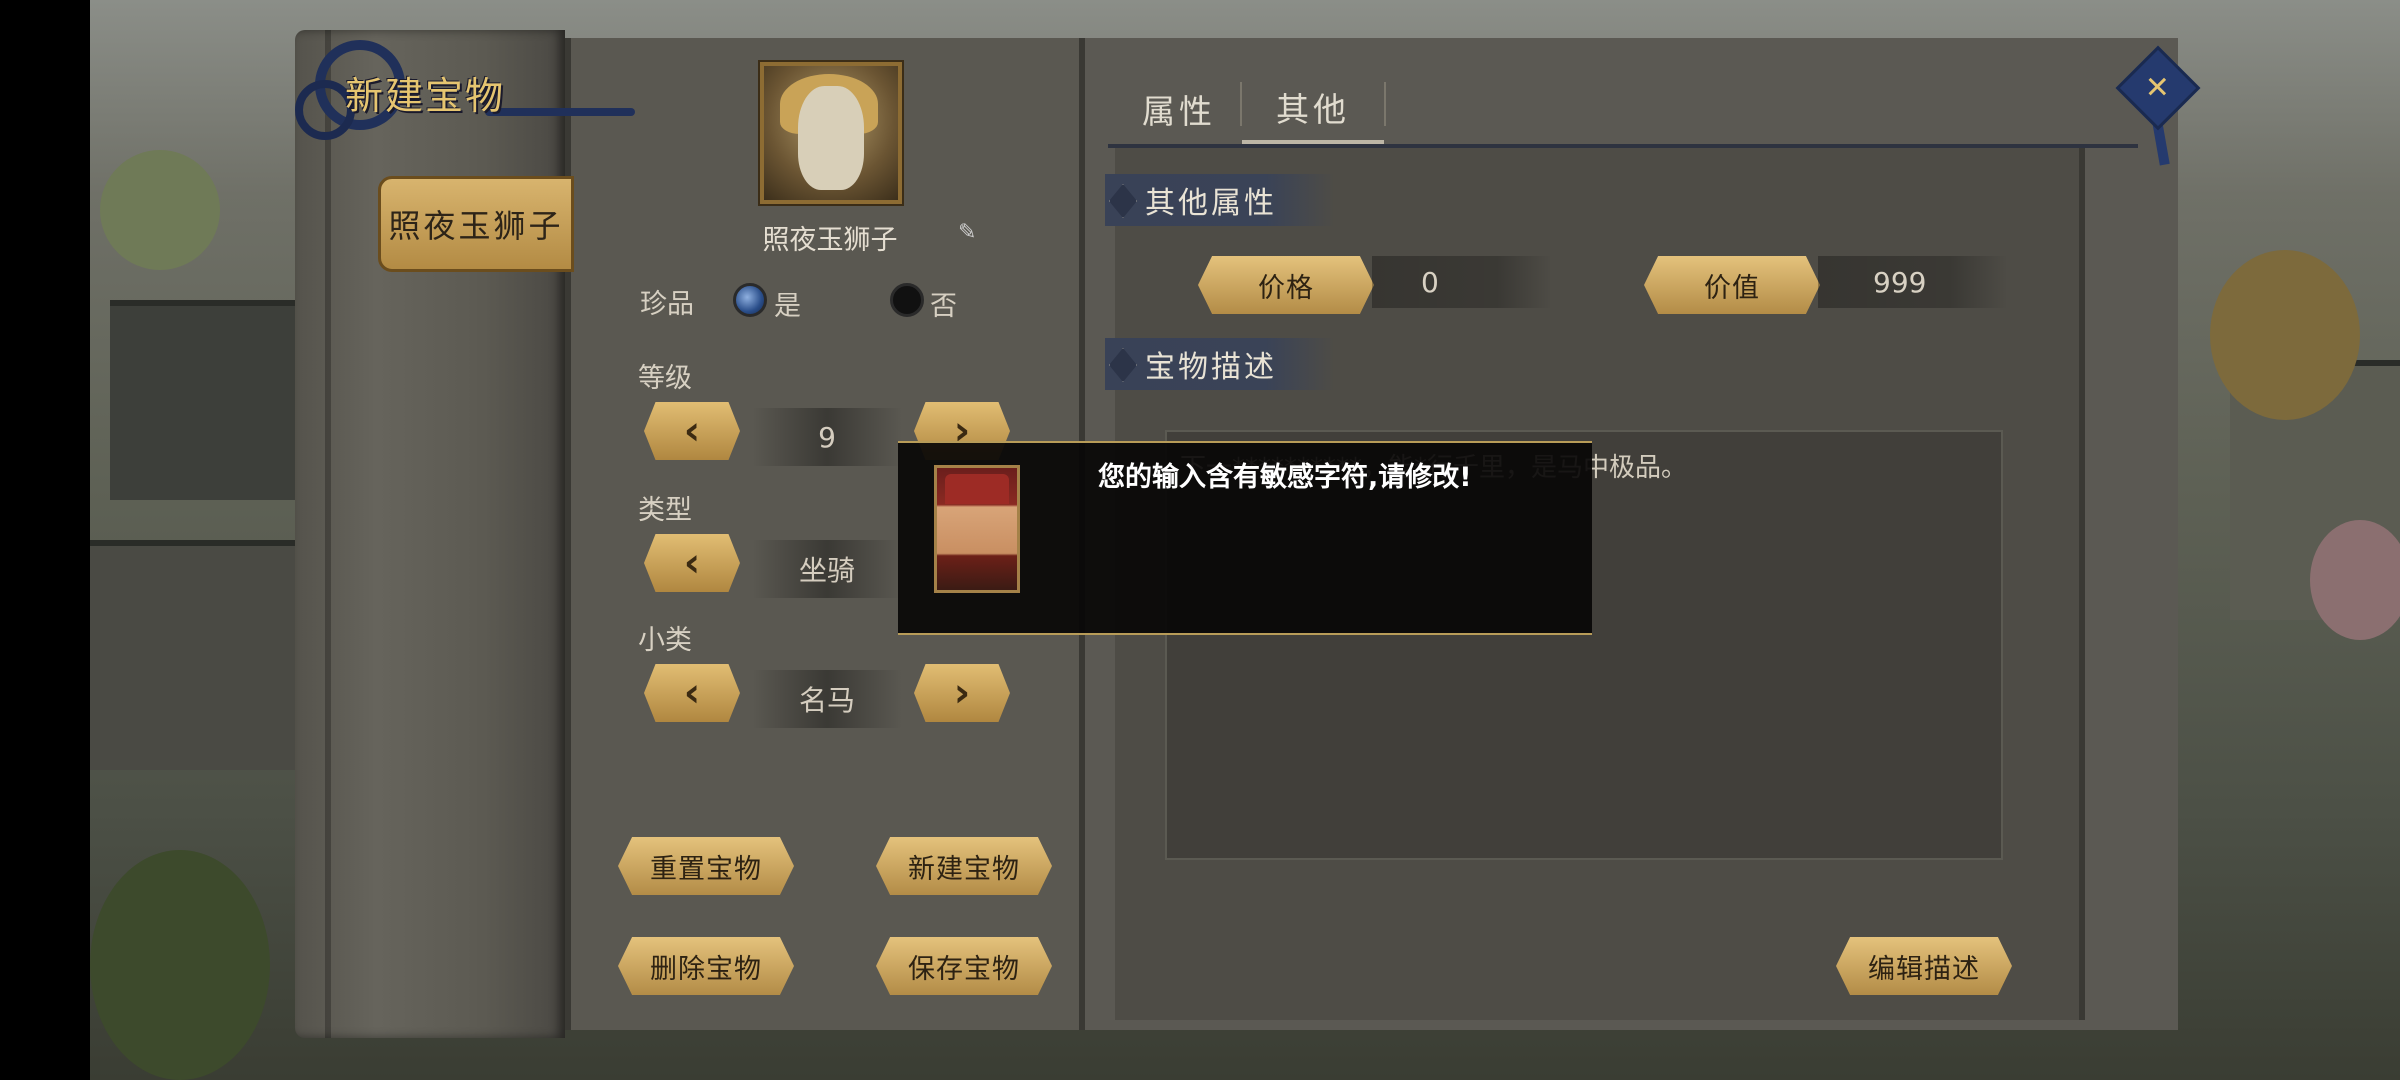 The width and height of the screenshot is (2400, 1080). Describe the element at coordinates (827, 569) in the screenshot. I see `type-value: 坐骑` at that location.